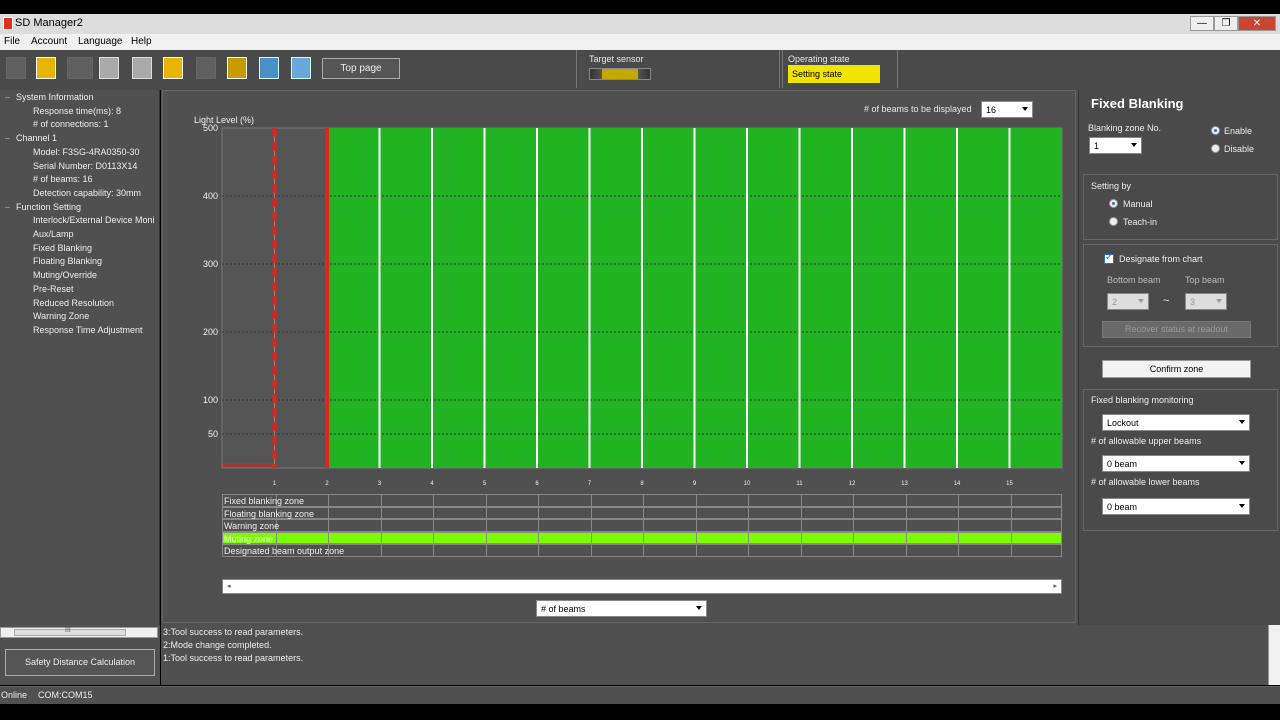 The width and height of the screenshot is (1280, 720). What do you see at coordinates (36, 138) in the screenshot?
I see `tree-group: Channel 1` at bounding box center [36, 138].